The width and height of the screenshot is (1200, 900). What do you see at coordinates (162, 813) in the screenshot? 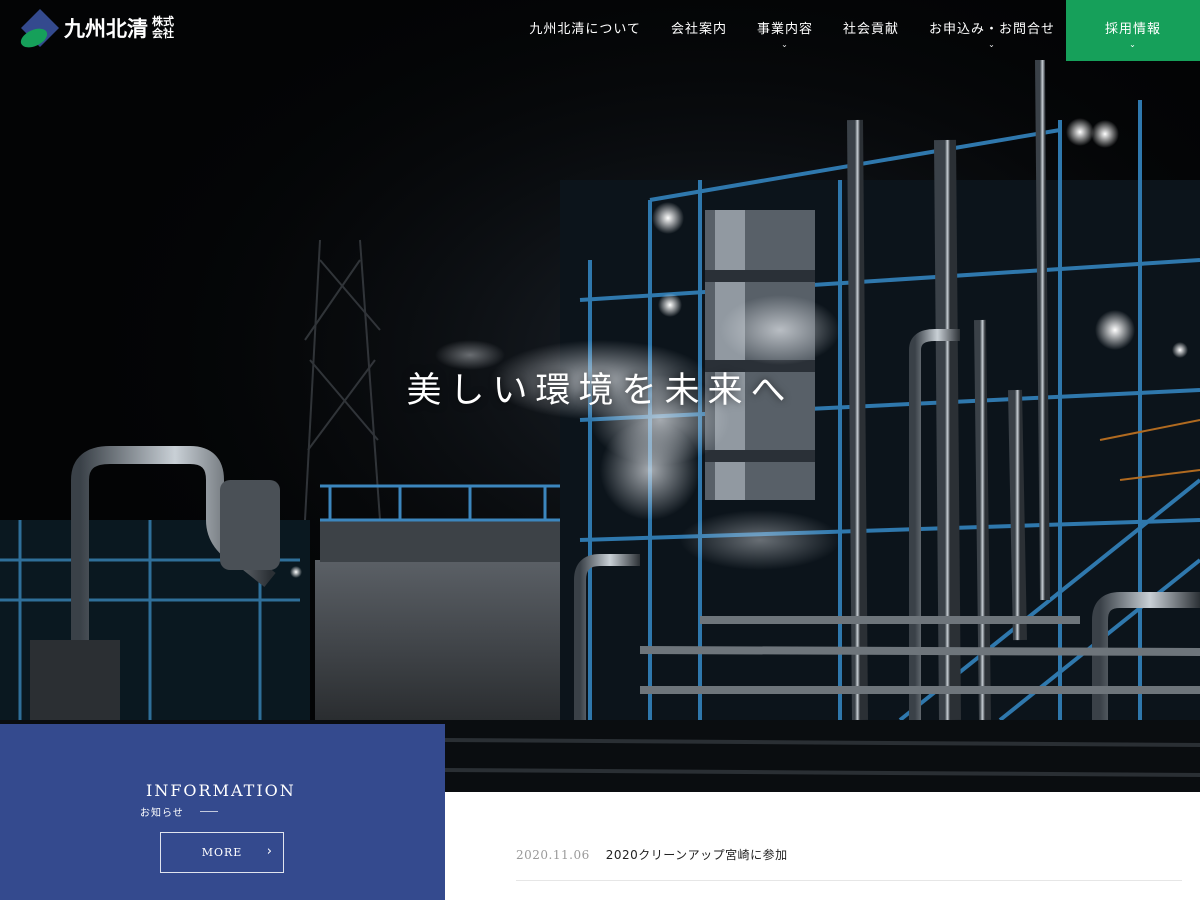
I see `information-subtitle-text: お知らせ` at bounding box center [162, 813].